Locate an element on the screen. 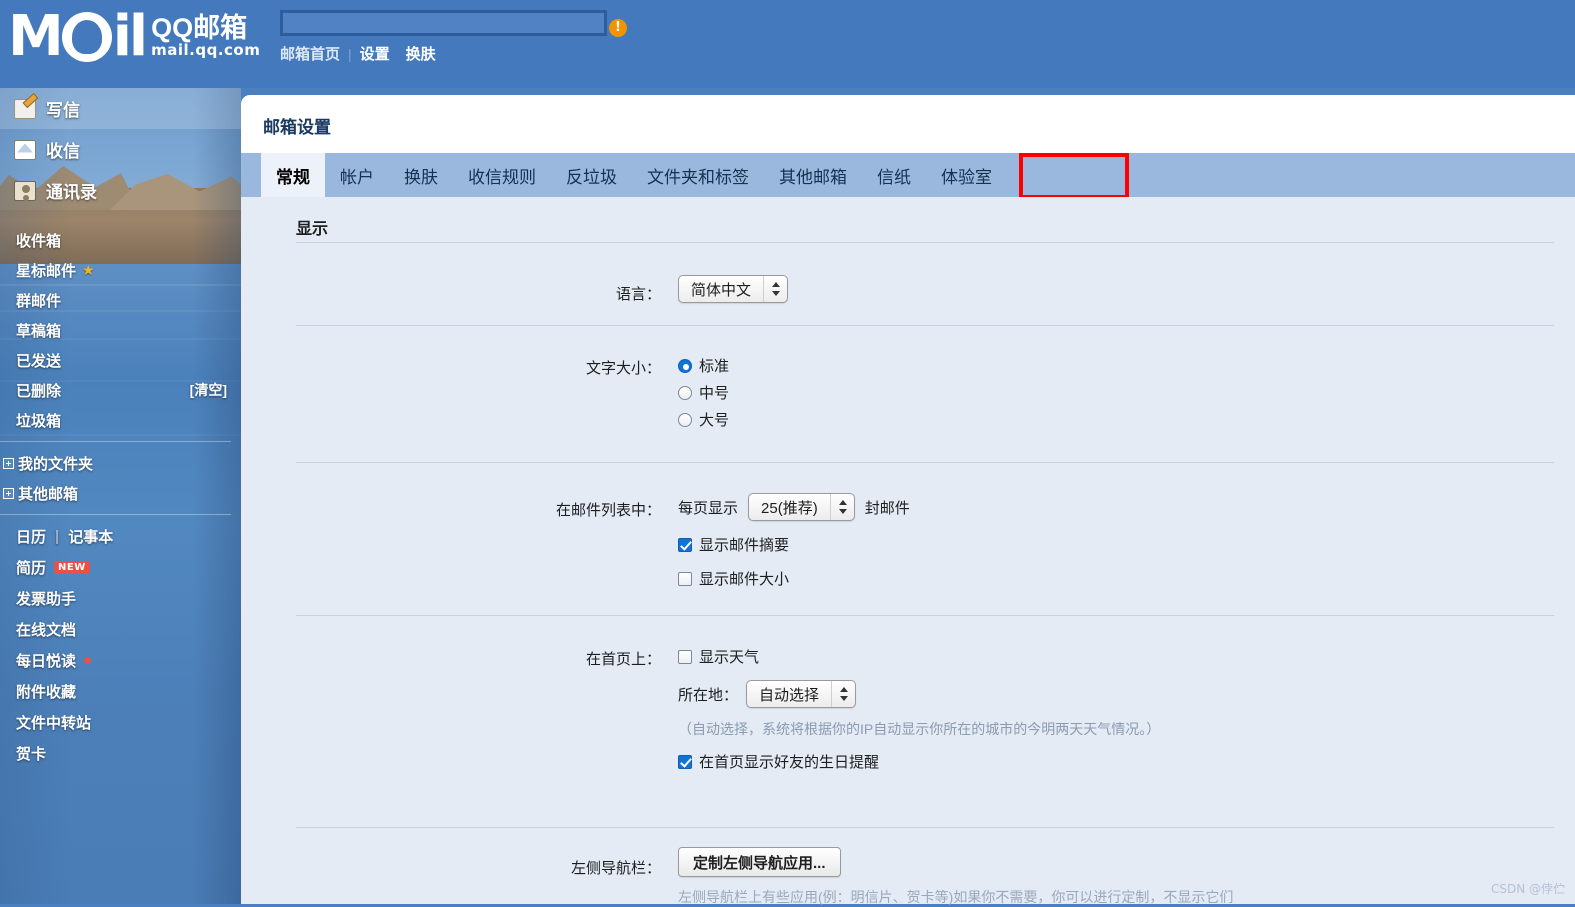 The height and width of the screenshot is (907, 1575). sidebar-folder-group-mail: 群邮件 is located at coordinates (120, 300).